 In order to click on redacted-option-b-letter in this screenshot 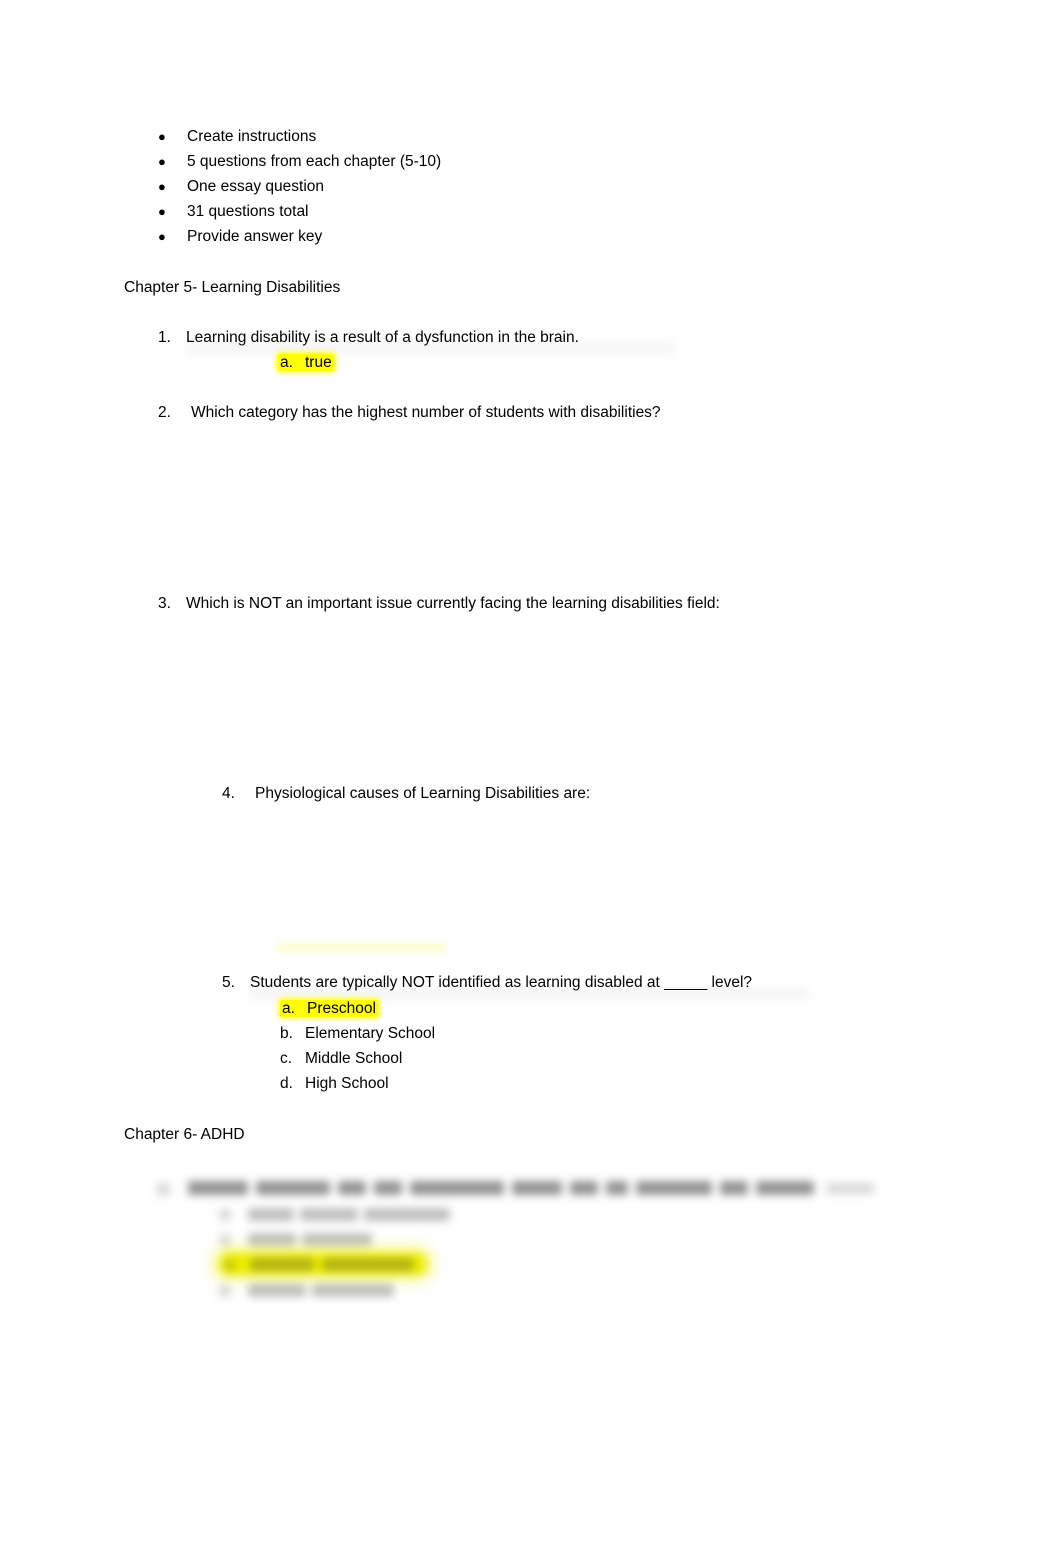, I will do `click(225, 1240)`.